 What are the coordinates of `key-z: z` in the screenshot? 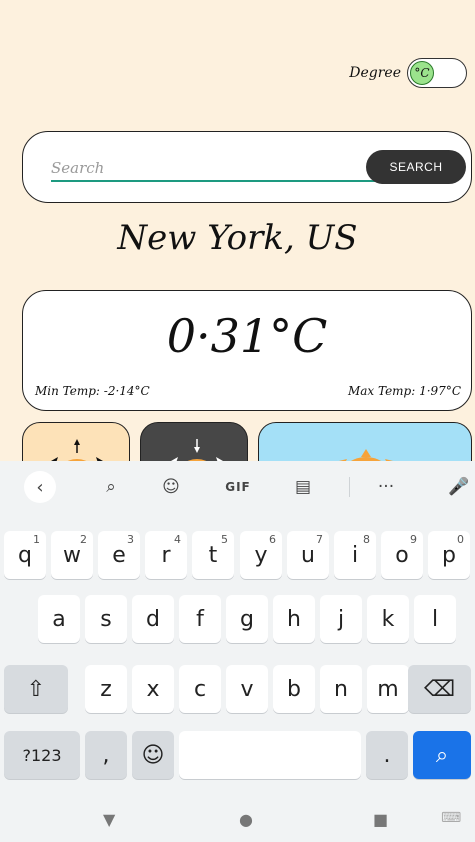 It's located at (106, 689).